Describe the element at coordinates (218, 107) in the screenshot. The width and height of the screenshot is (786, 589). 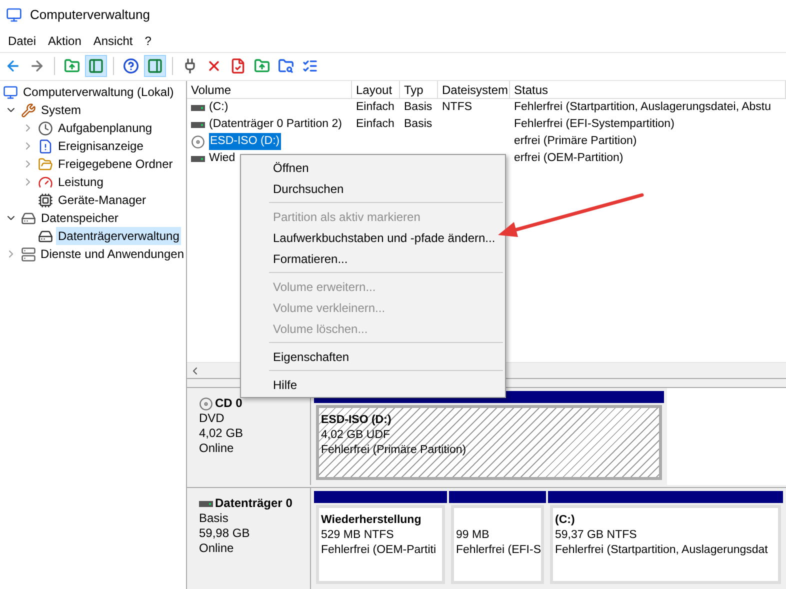
I see `table-cell-text: (C:)` at that location.